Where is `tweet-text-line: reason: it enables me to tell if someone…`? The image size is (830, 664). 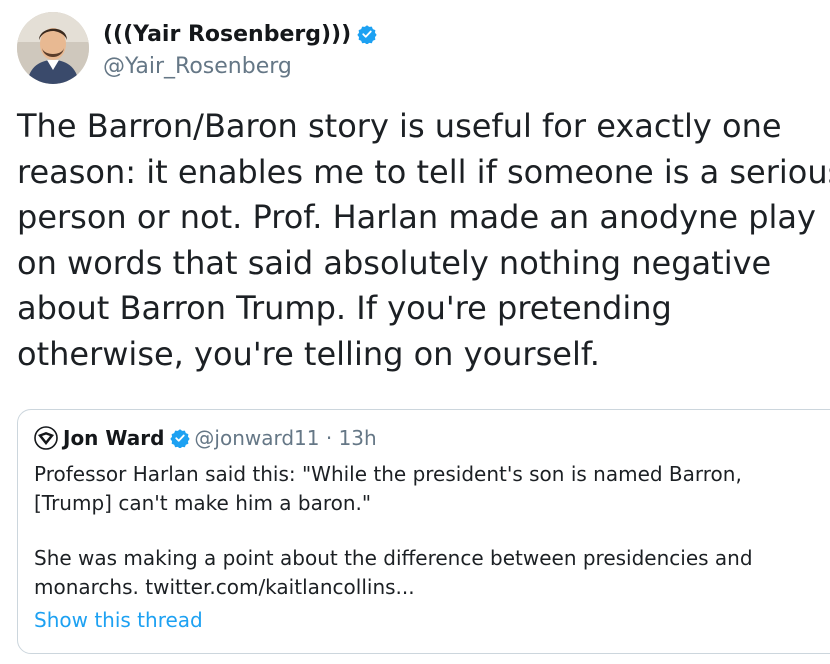
tweet-text-line: reason: it enables me to tell if someone… is located at coordinates (423, 171).